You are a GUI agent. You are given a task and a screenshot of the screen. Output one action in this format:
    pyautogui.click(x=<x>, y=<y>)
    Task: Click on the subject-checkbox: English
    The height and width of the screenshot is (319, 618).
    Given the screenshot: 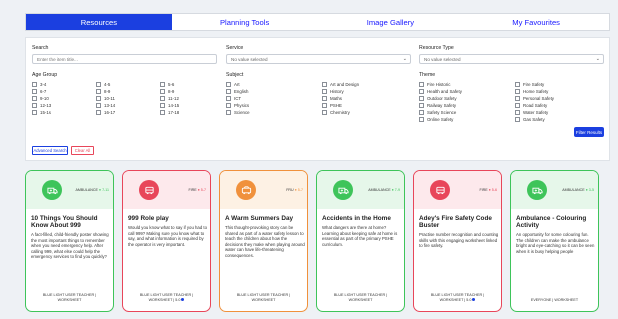 What is the action you would take?
    pyautogui.click(x=237, y=91)
    